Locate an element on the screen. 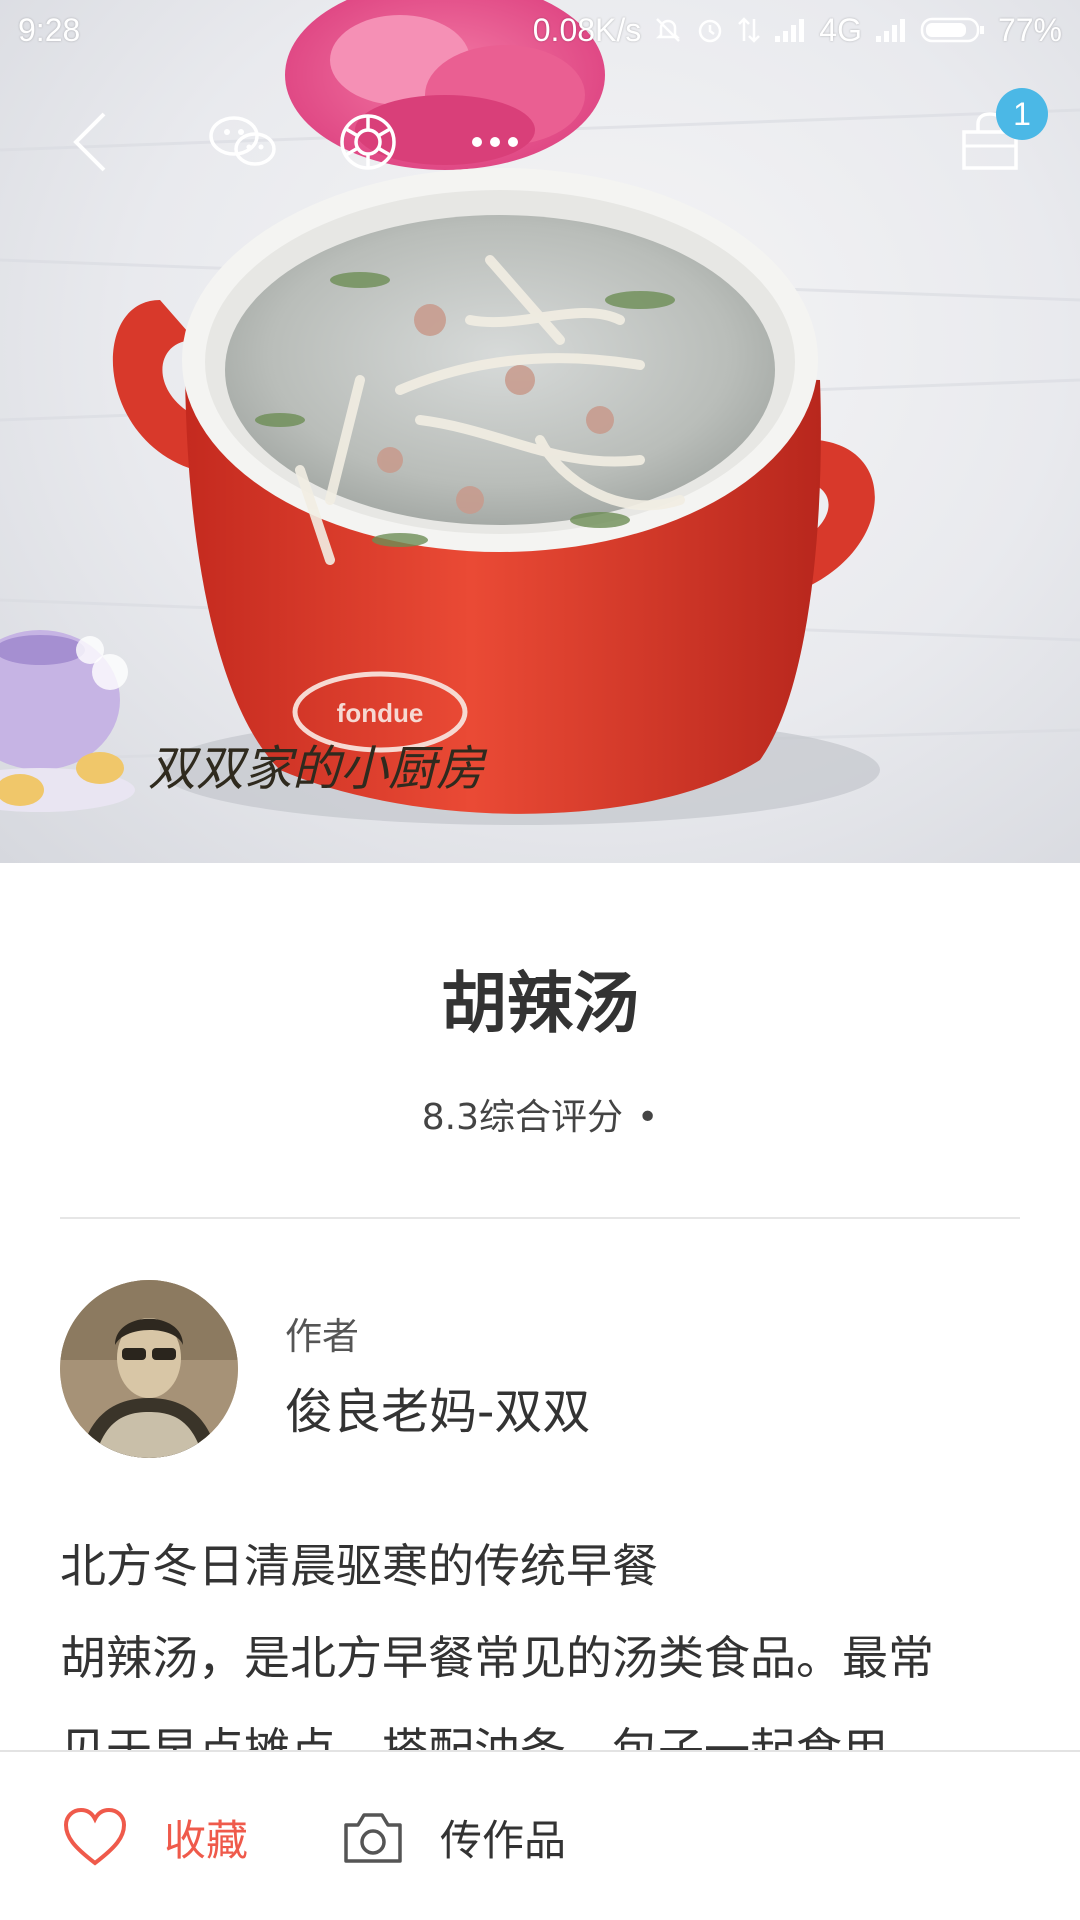 The width and height of the screenshot is (1080, 1920). rating-text: 8.3综合评分 is located at coordinates (522, 1117).